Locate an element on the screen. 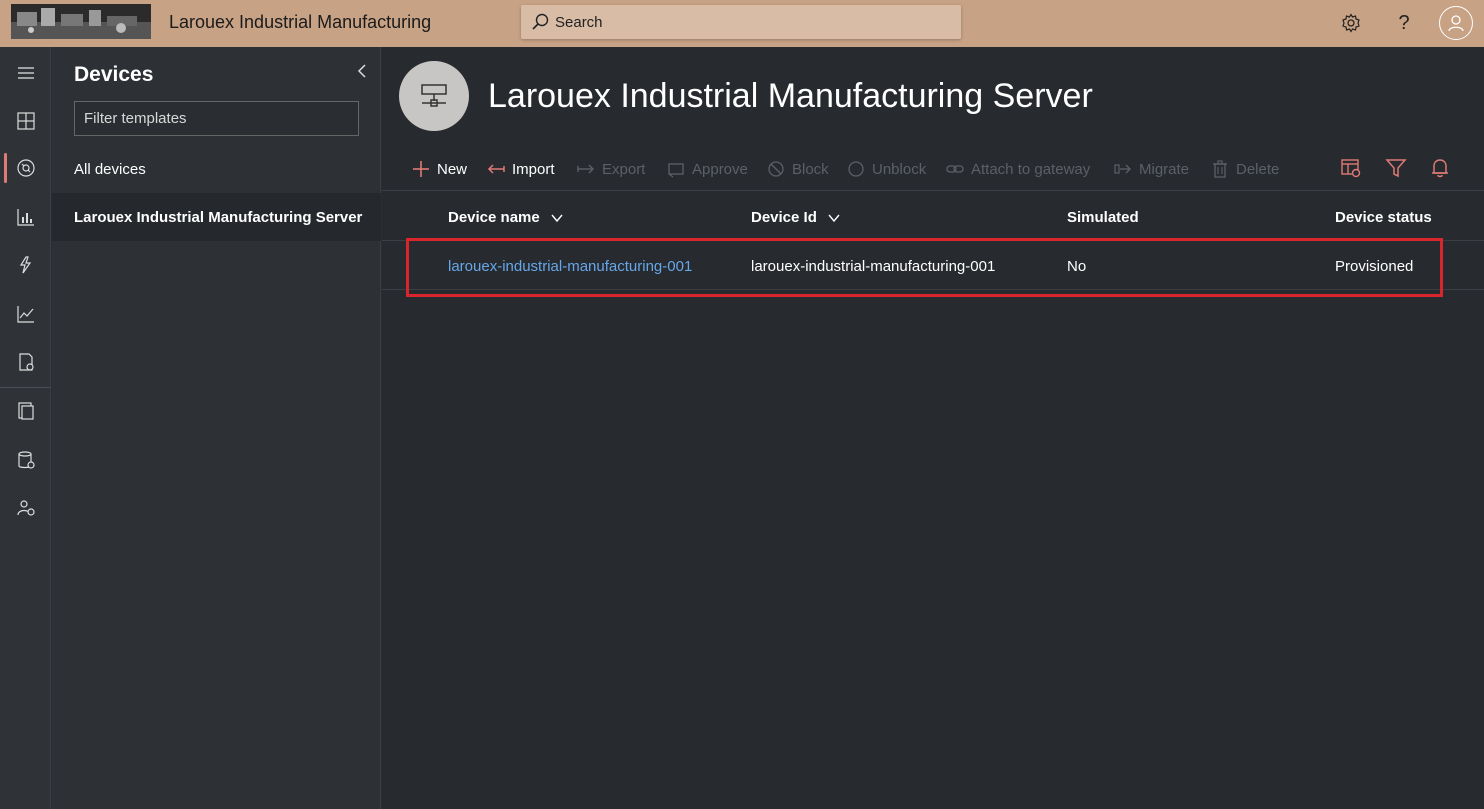 This screenshot has height=809, width=1484. new-label: New is located at coordinates (452, 169).